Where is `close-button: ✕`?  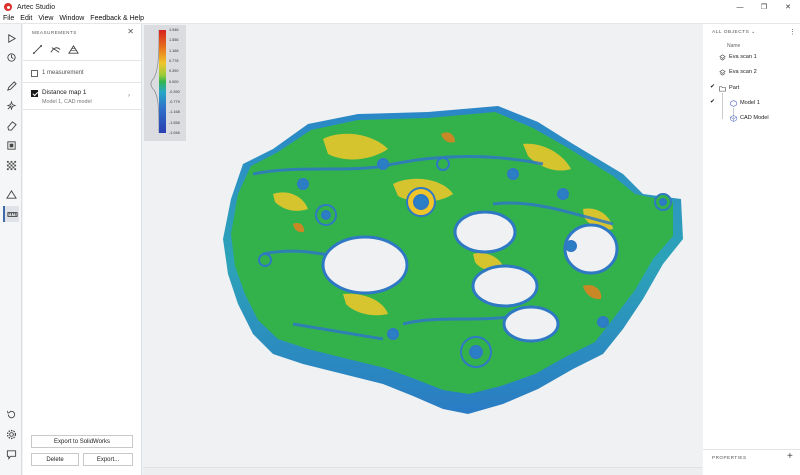
close-button: ✕ is located at coordinates (788, 7).